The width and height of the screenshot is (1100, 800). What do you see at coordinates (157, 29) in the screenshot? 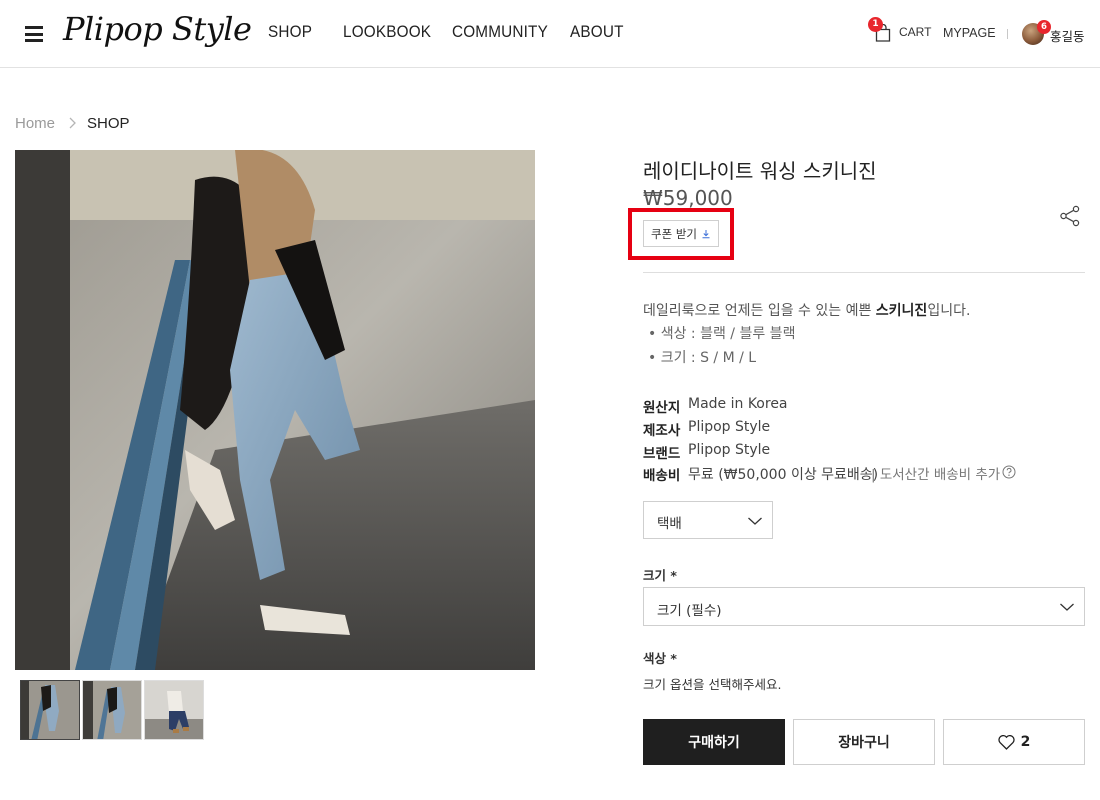
I see `site-logo: Plipop Style` at bounding box center [157, 29].